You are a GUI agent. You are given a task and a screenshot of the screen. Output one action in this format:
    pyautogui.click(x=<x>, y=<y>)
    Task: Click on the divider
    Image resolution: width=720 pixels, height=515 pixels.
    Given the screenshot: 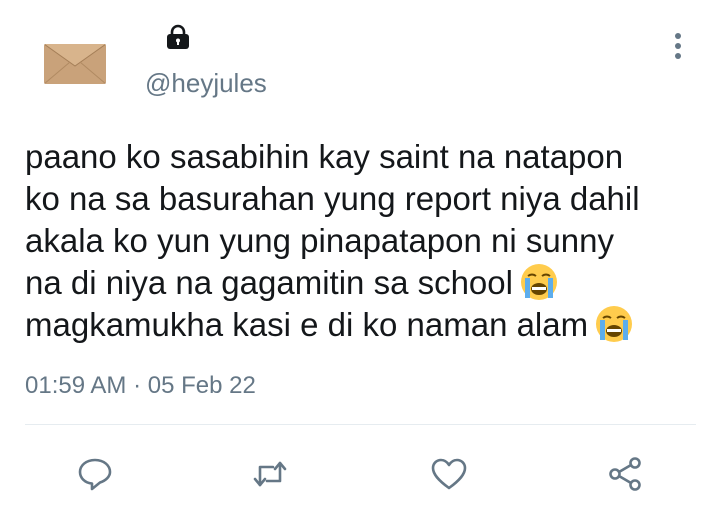 What is the action you would take?
    pyautogui.click(x=360, y=424)
    